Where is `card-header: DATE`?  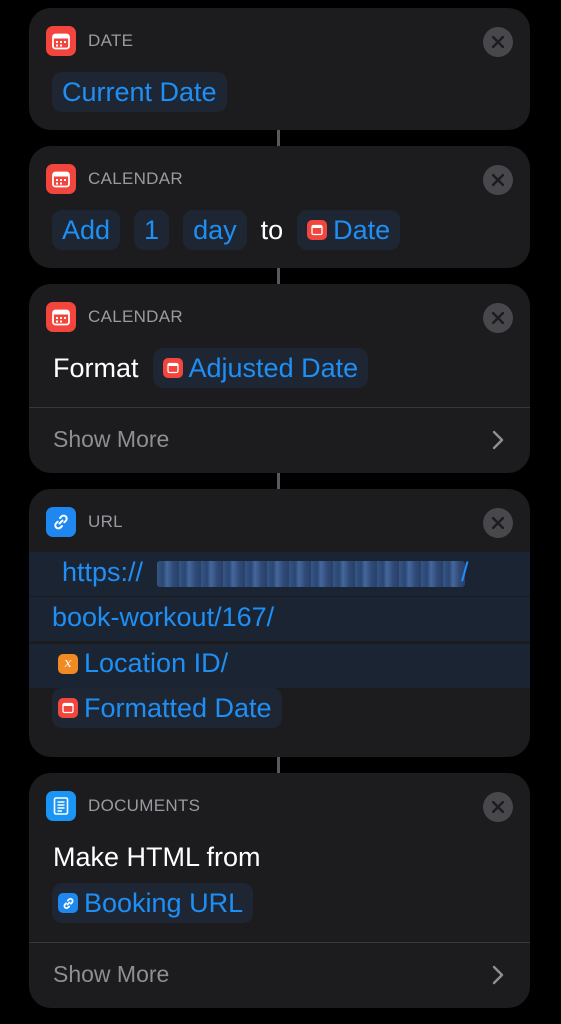 card-header: DATE is located at coordinates (89, 41).